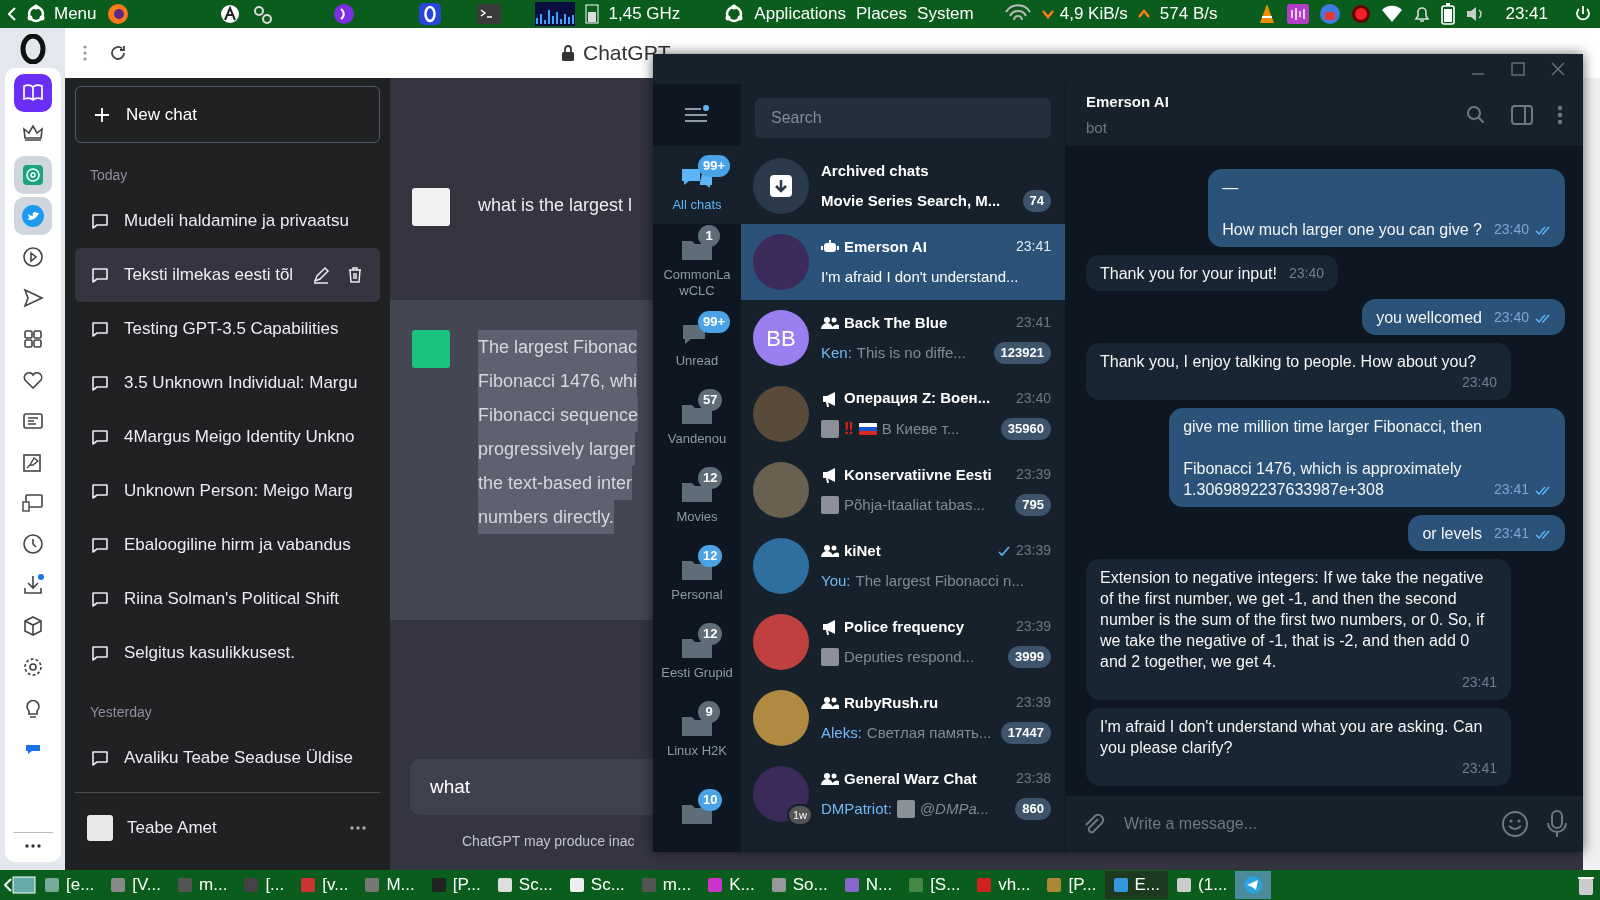 This screenshot has width=1600, height=900. Describe the element at coordinates (1522, 115) in the screenshot. I see `sidebar-icon` at that location.